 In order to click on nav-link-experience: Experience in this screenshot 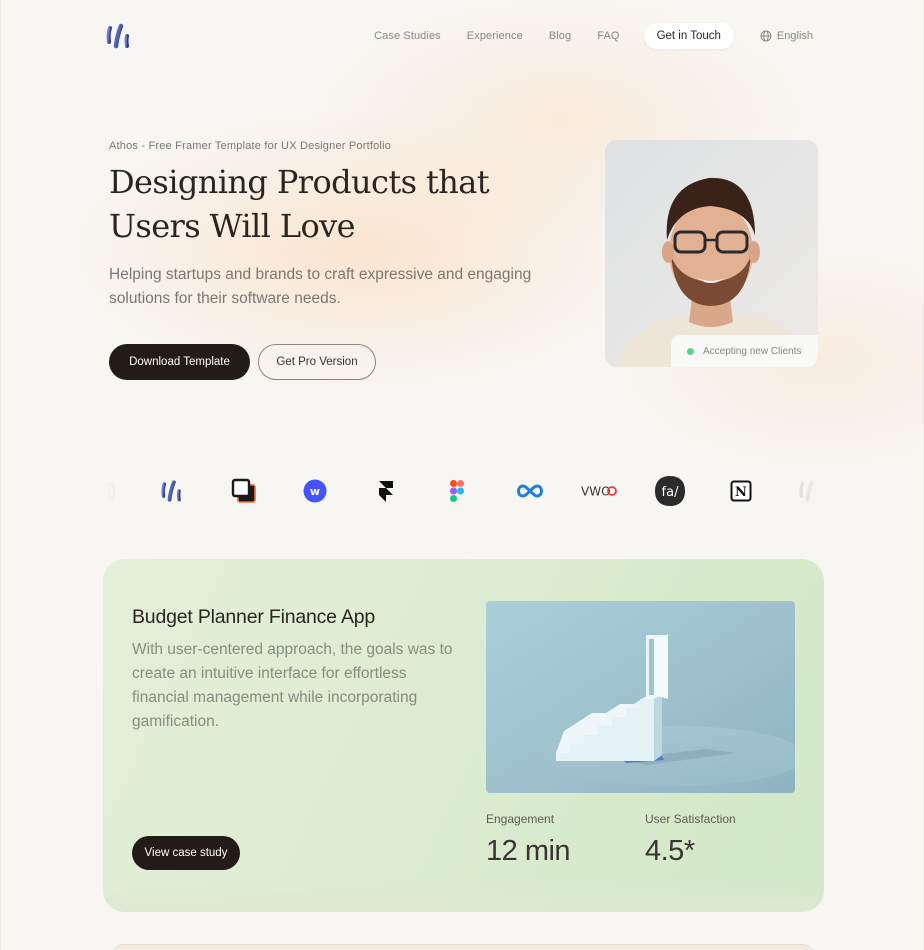, I will do `click(495, 36)`.